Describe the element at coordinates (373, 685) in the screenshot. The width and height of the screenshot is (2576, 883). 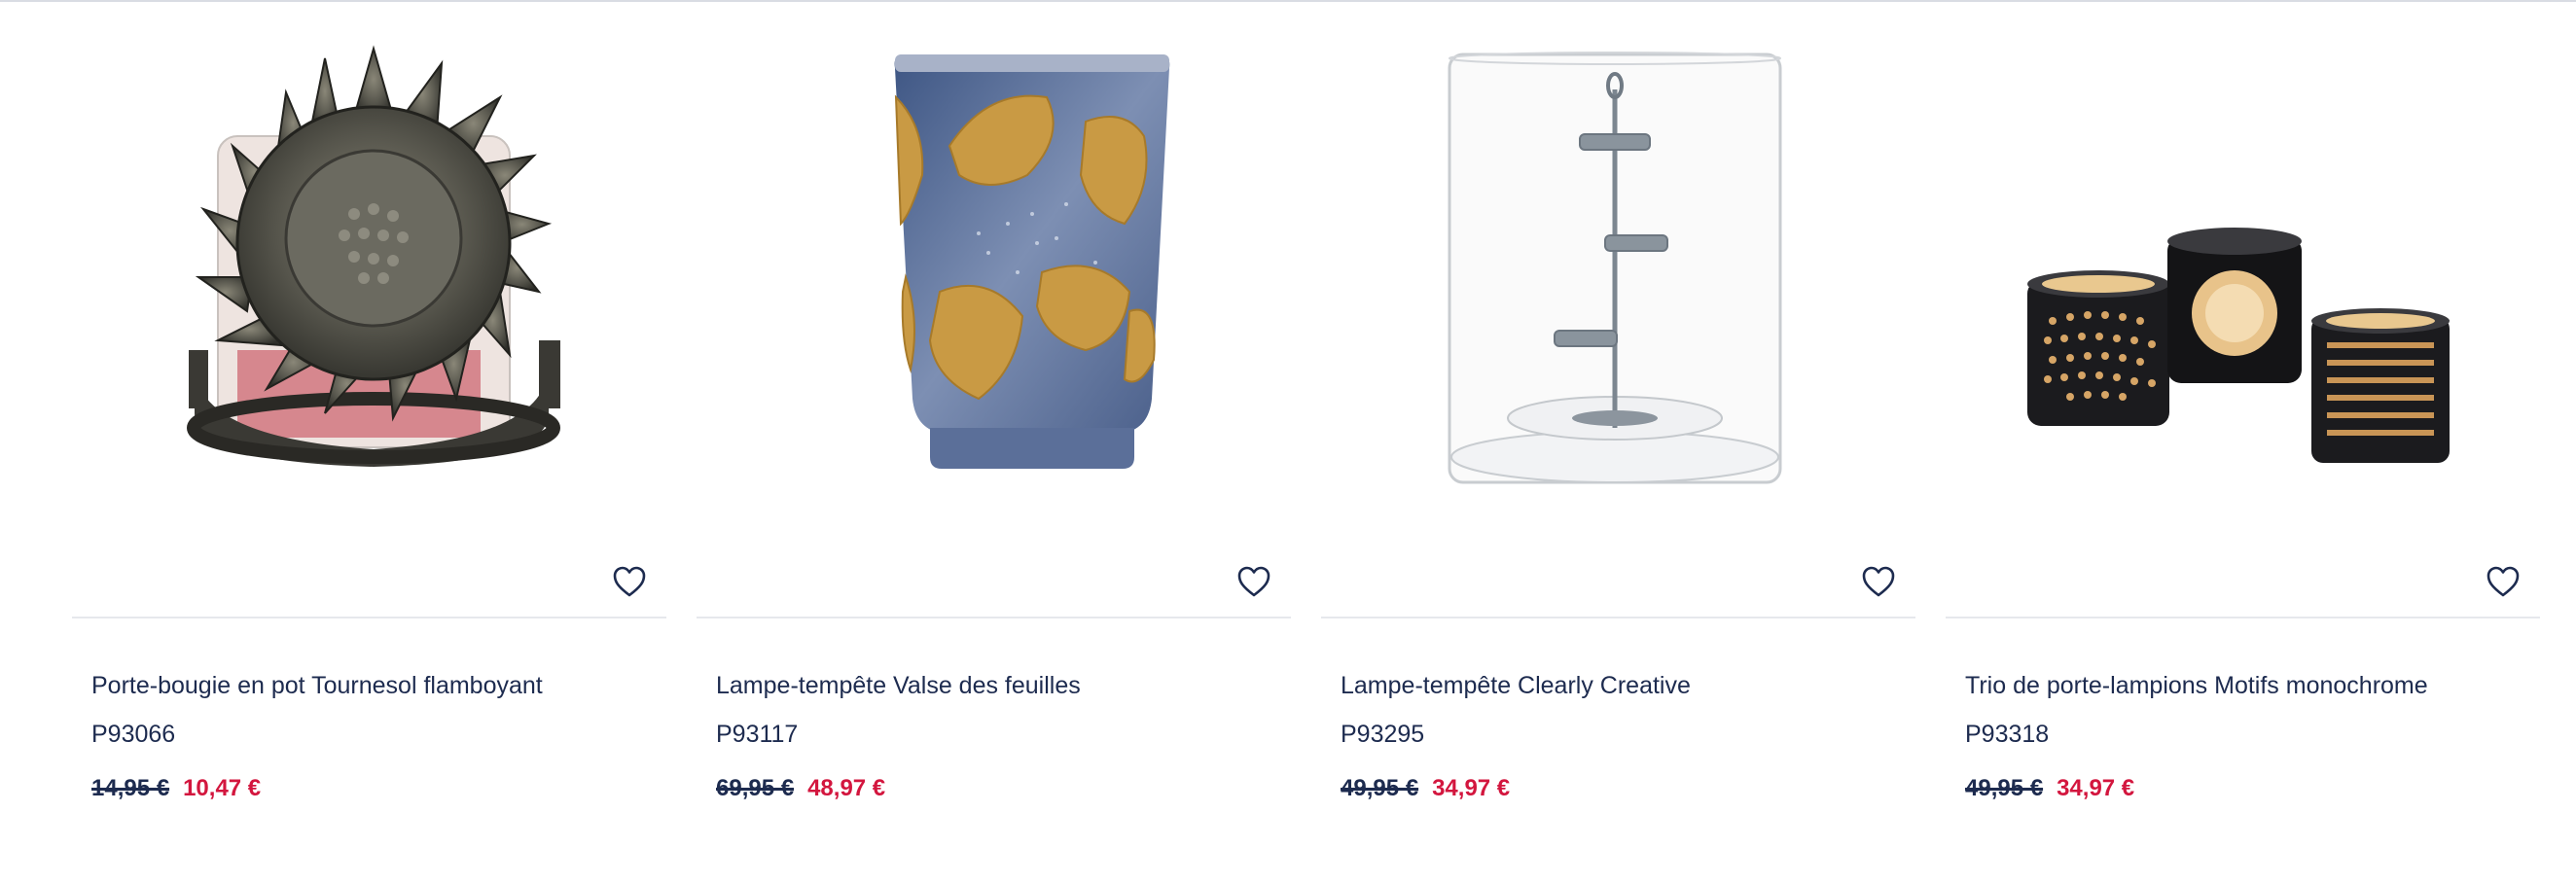
I see `product-name-link: Porte-bougie en pot Tournesol flamboyant` at that location.